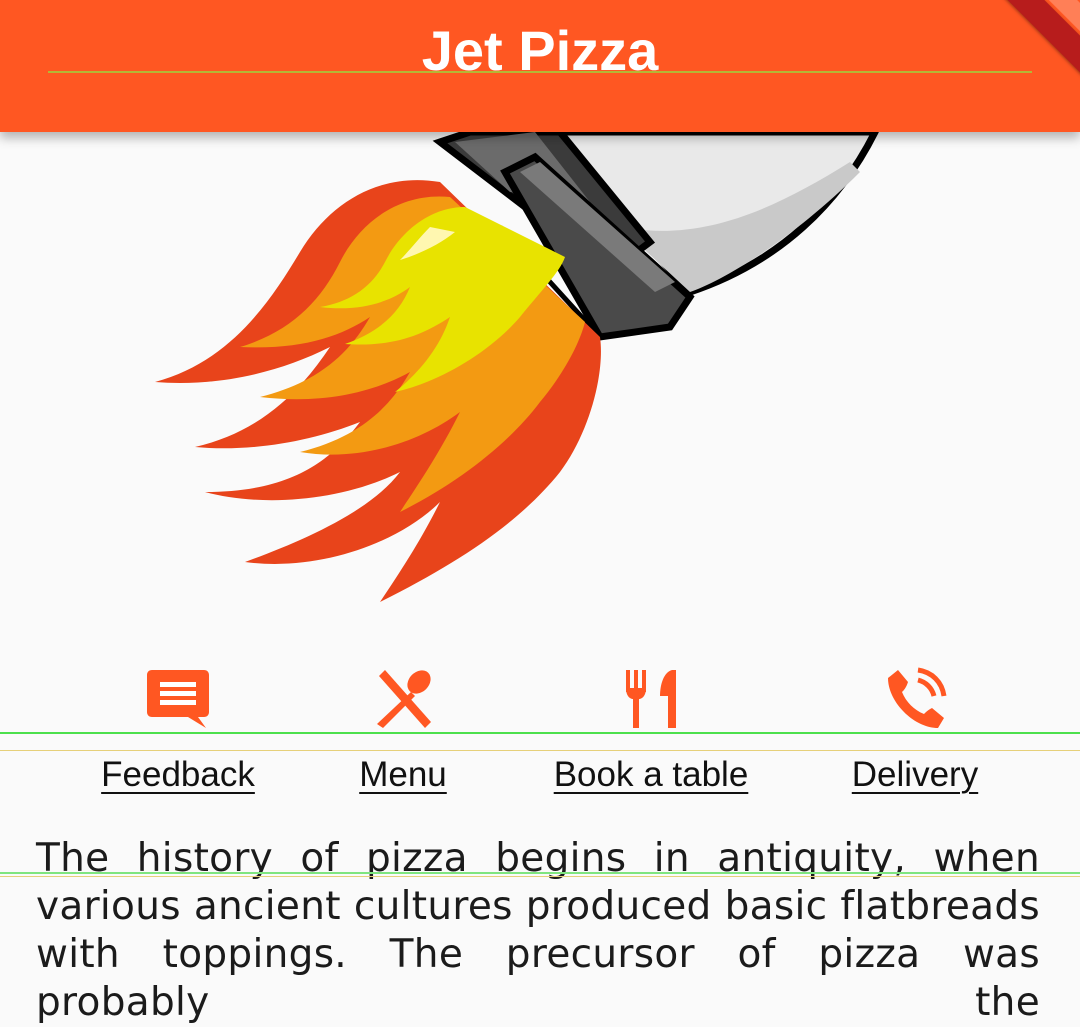  Describe the element at coordinates (540, 72) in the screenshot. I see `debug-baseline` at that location.